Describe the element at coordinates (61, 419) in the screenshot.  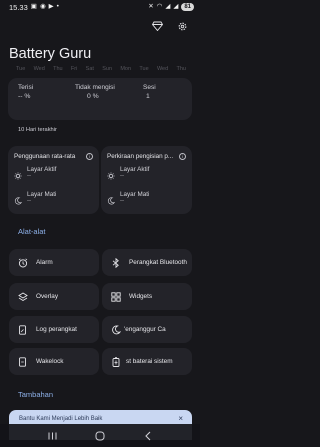
I see `banner-text: Bantu Kami Menjadi Lebih Baik` at that location.